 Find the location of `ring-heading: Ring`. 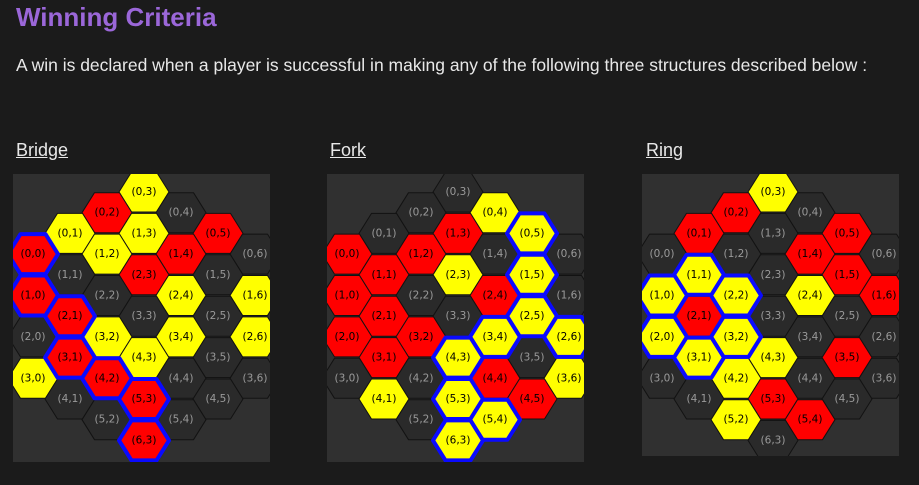

ring-heading: Ring is located at coordinates (664, 150).